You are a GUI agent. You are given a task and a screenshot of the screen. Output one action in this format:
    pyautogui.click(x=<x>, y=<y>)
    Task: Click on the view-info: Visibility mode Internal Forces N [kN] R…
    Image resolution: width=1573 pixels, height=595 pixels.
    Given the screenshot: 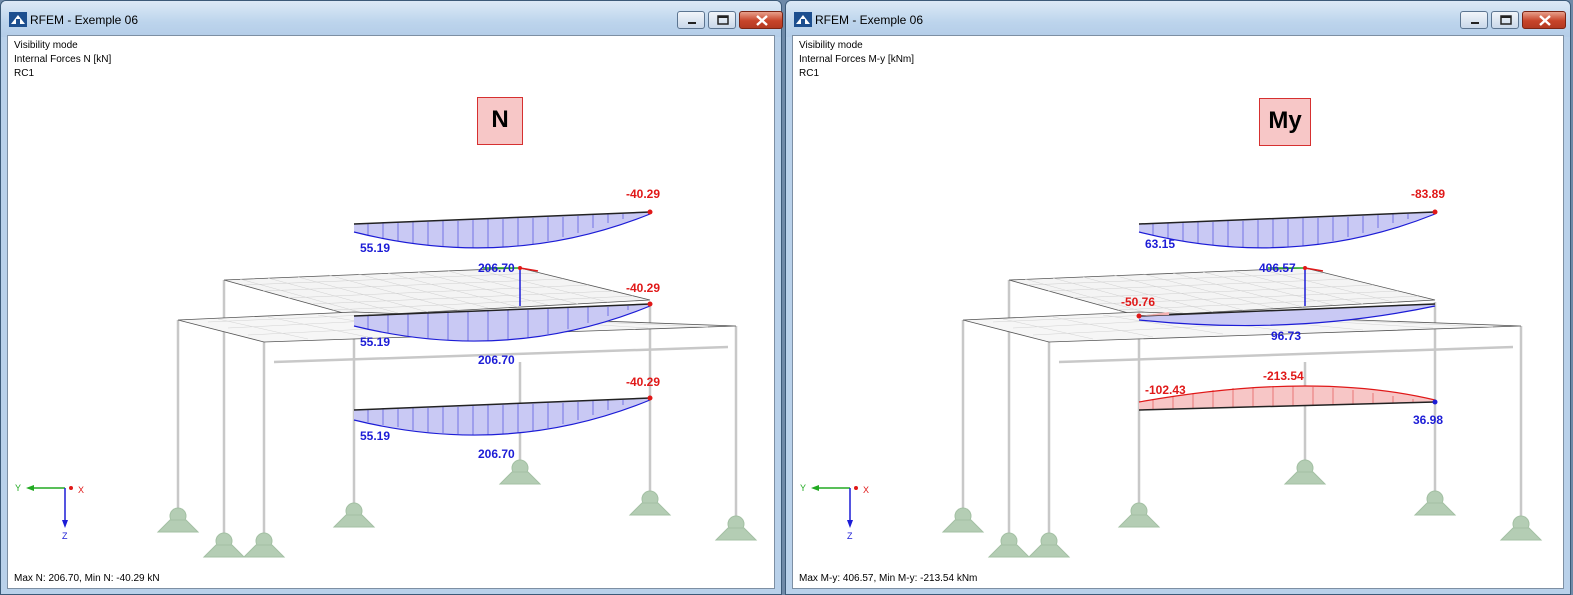 What is the action you would take?
    pyautogui.click(x=62, y=60)
    